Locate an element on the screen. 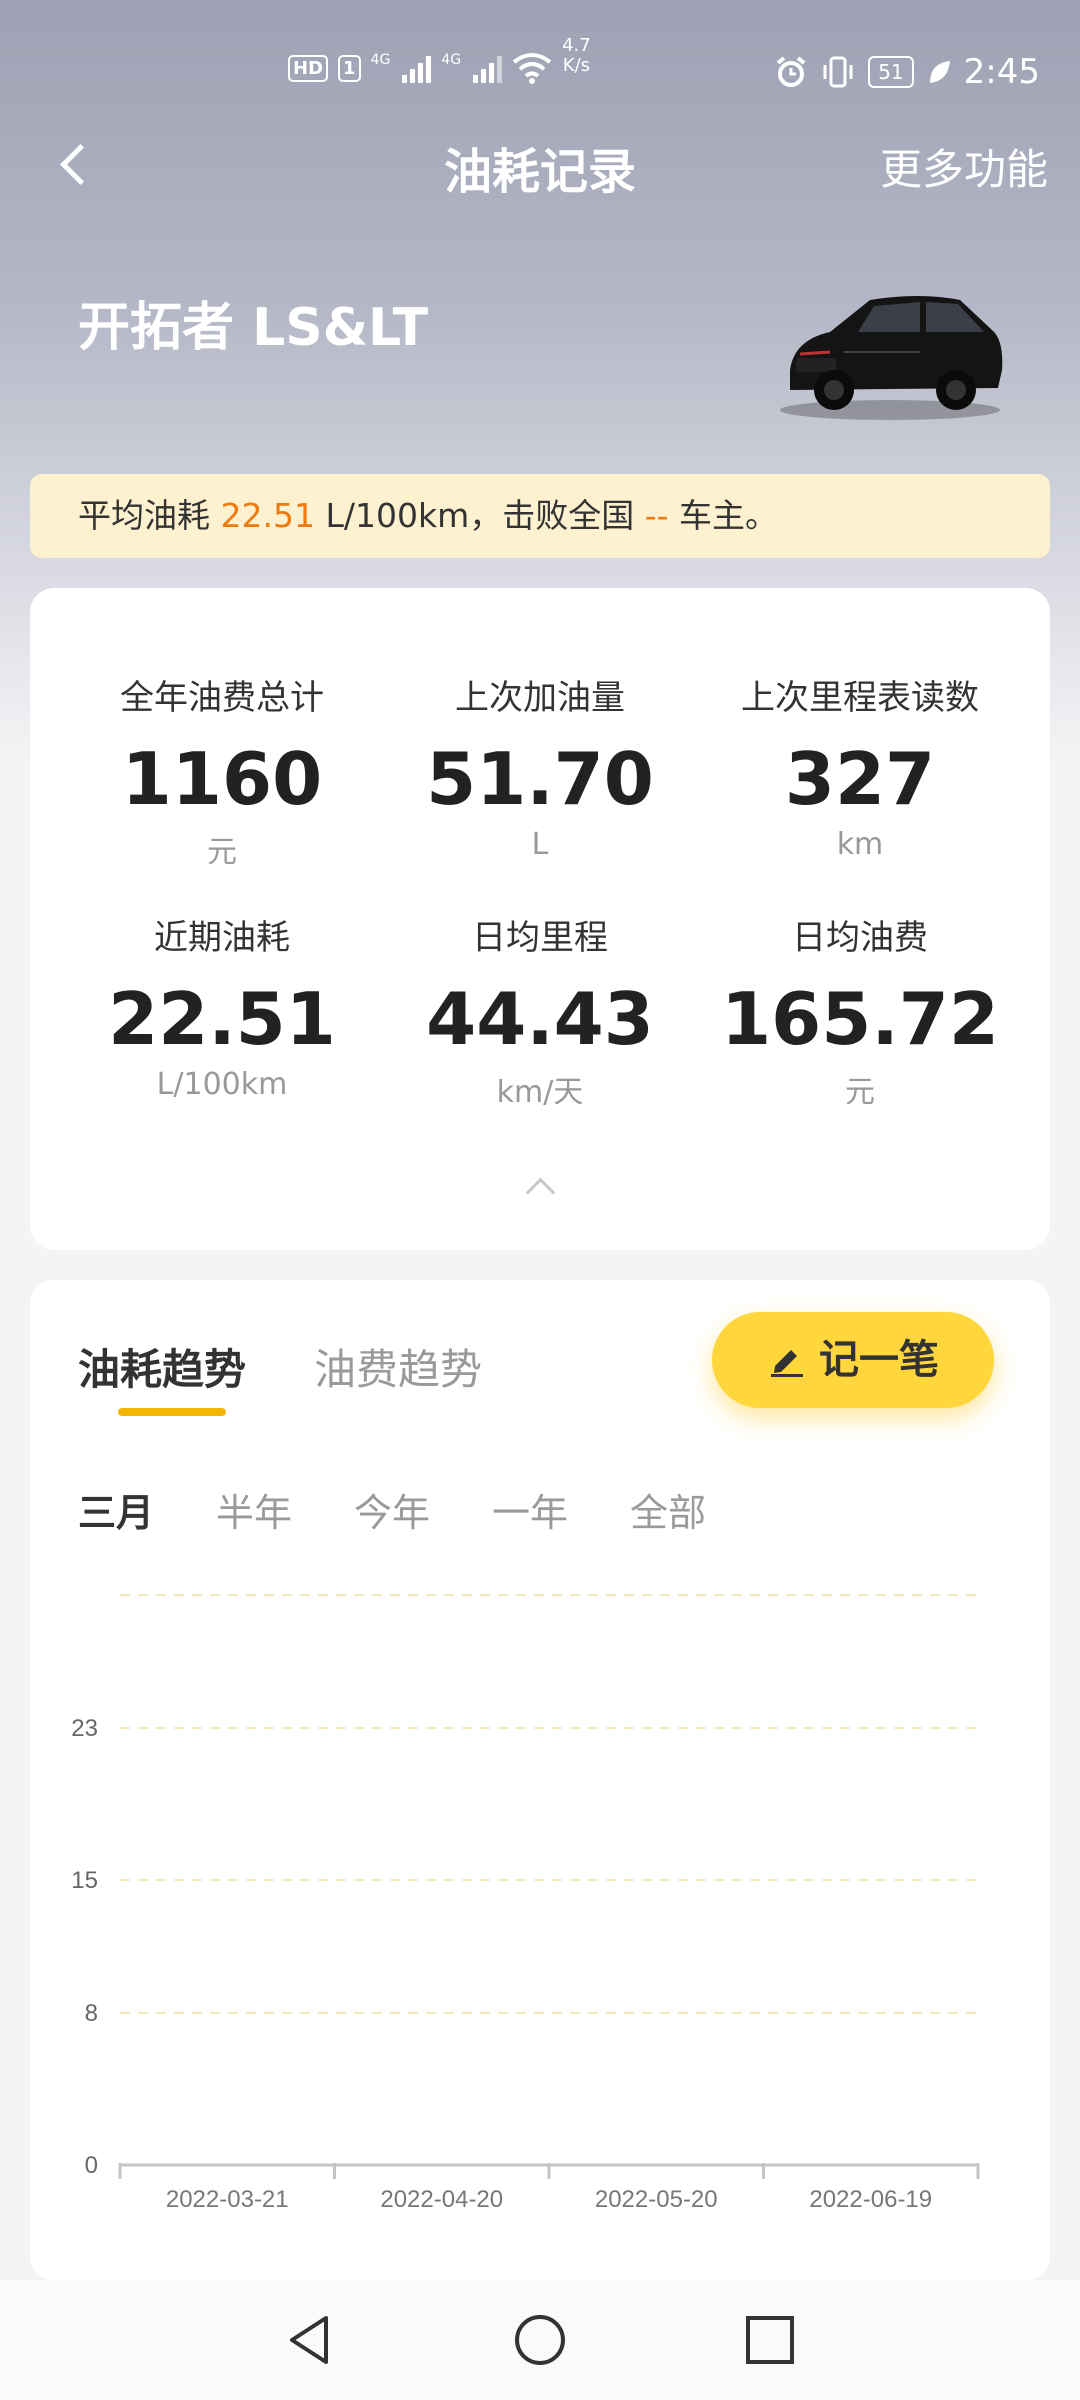 The height and width of the screenshot is (2400, 1080). stat-last-refuel-amount: 上次加油量 51.70 L is located at coordinates (540, 766).